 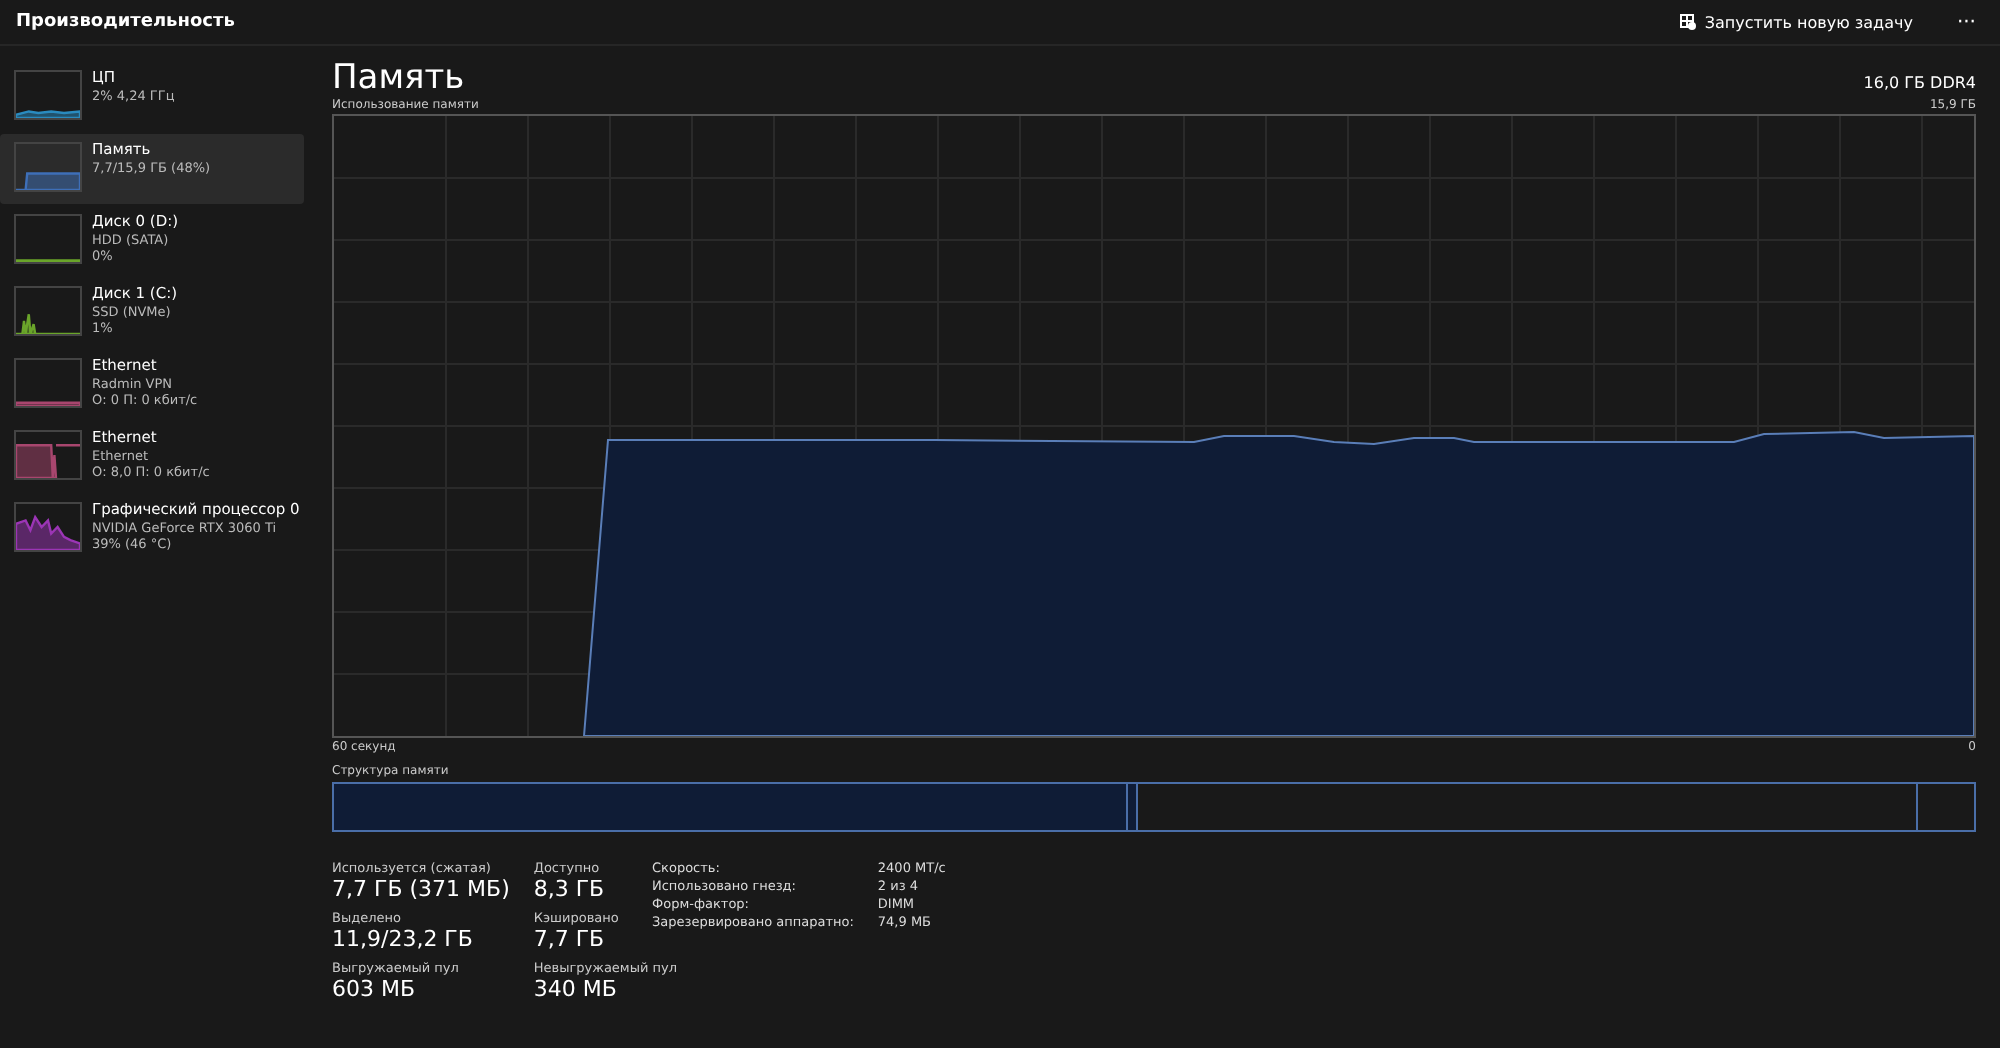 I want to click on stat-value: 7,7 ГБ (371 МБ), so click(x=421, y=889).